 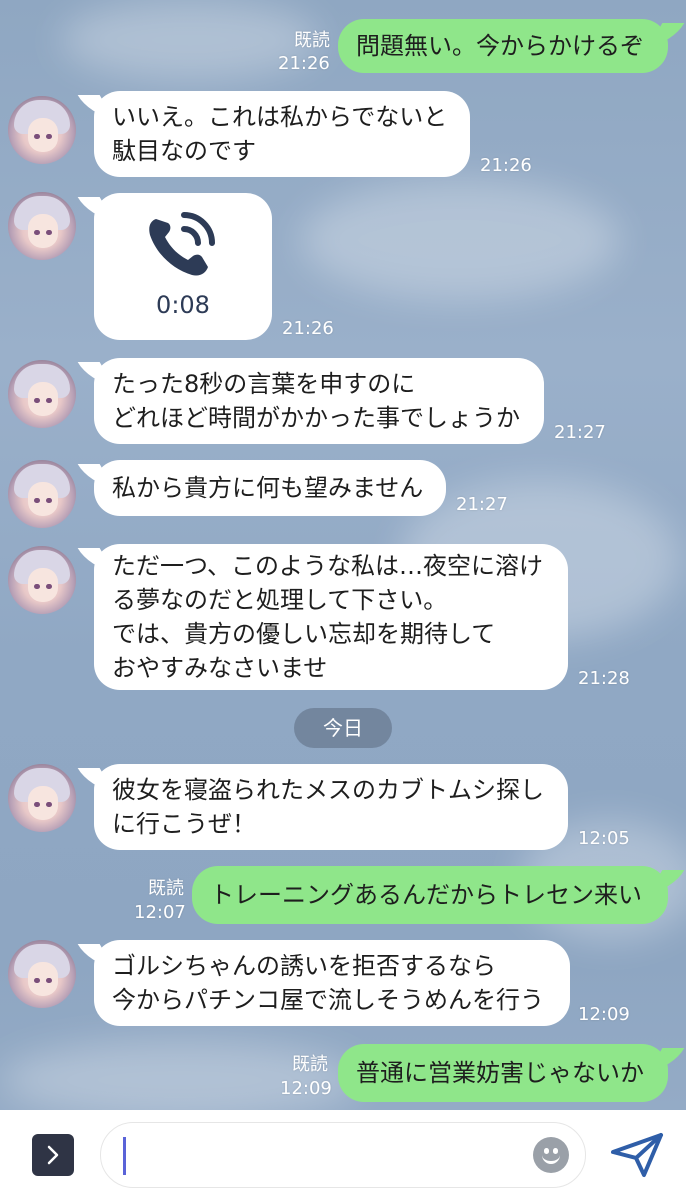 I want to click on message-bubble: 私から貴方に何も望みません, so click(x=270, y=488).